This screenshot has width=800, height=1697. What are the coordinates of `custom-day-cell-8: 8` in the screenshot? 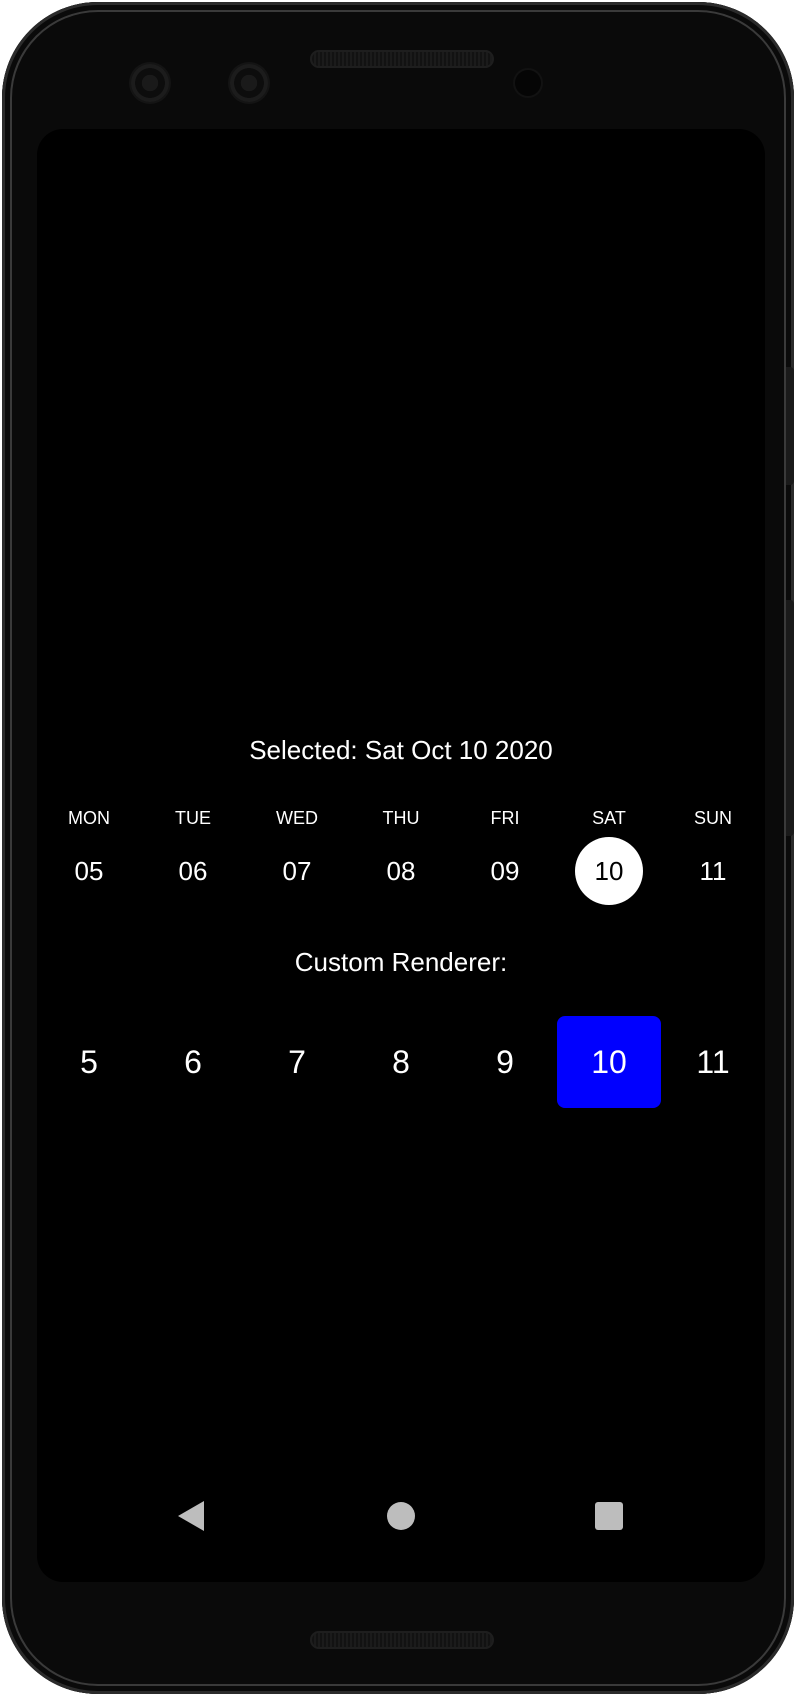 It's located at (401, 1062).